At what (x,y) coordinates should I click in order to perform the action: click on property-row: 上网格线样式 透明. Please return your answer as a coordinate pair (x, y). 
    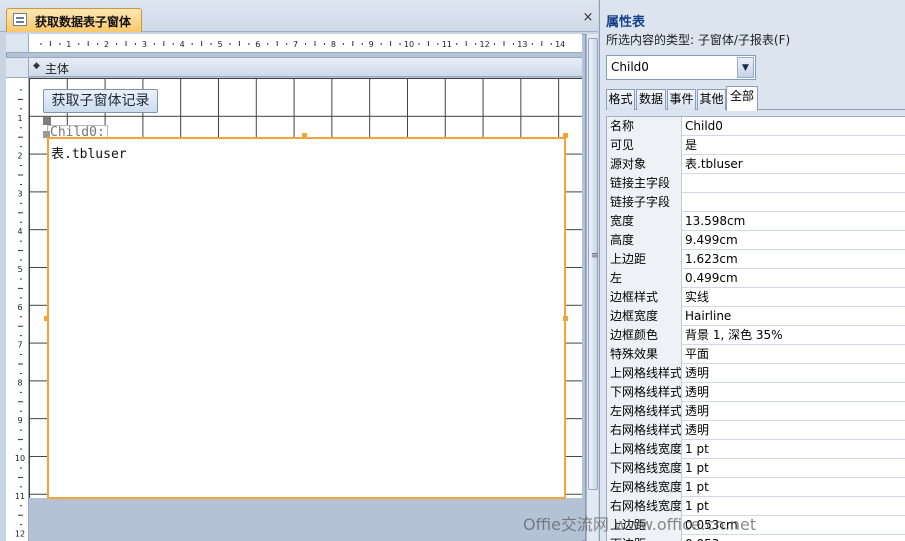
    Looking at the image, I should click on (756, 373).